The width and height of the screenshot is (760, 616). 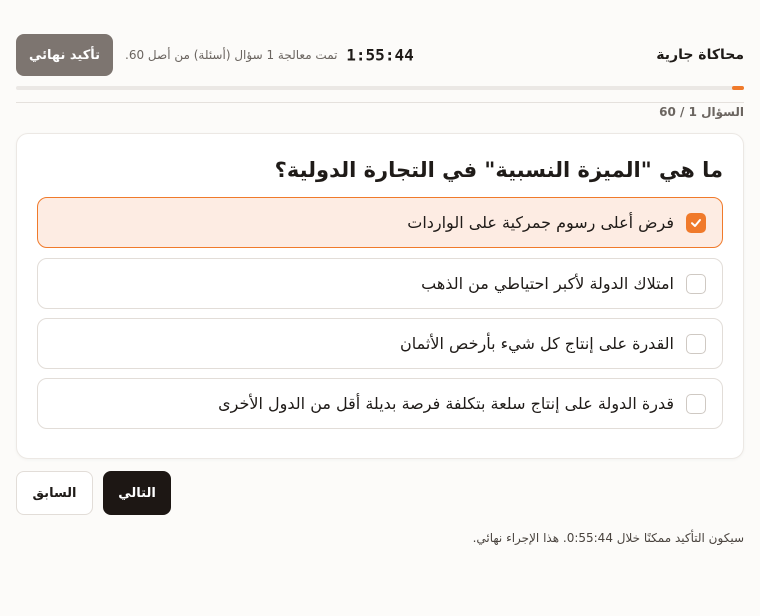 I want to click on next-button: التالي, so click(x=137, y=493).